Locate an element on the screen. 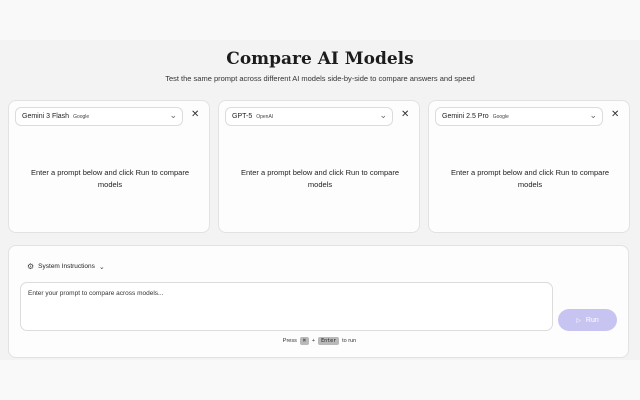  play-icon: ▷ is located at coordinates (578, 320).